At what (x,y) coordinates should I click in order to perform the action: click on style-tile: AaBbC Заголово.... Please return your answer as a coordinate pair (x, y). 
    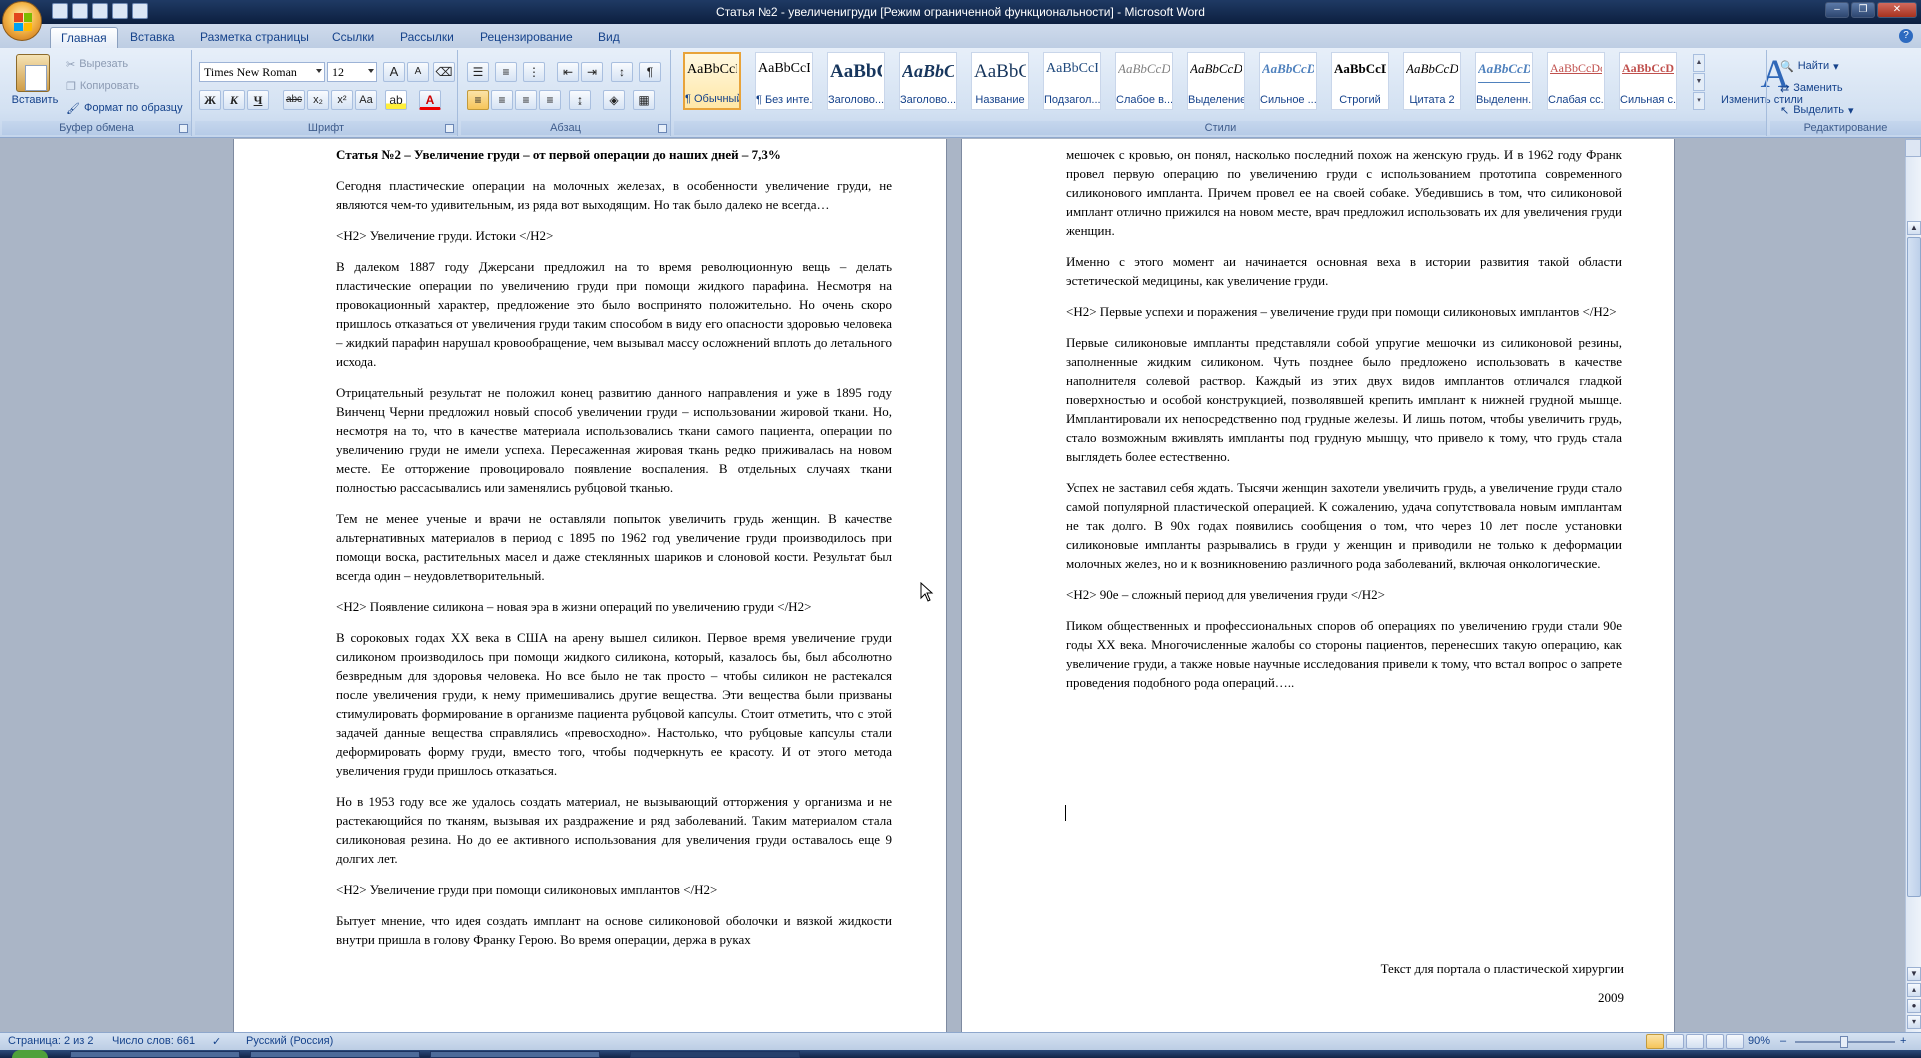
    Looking at the image, I should click on (856, 81).